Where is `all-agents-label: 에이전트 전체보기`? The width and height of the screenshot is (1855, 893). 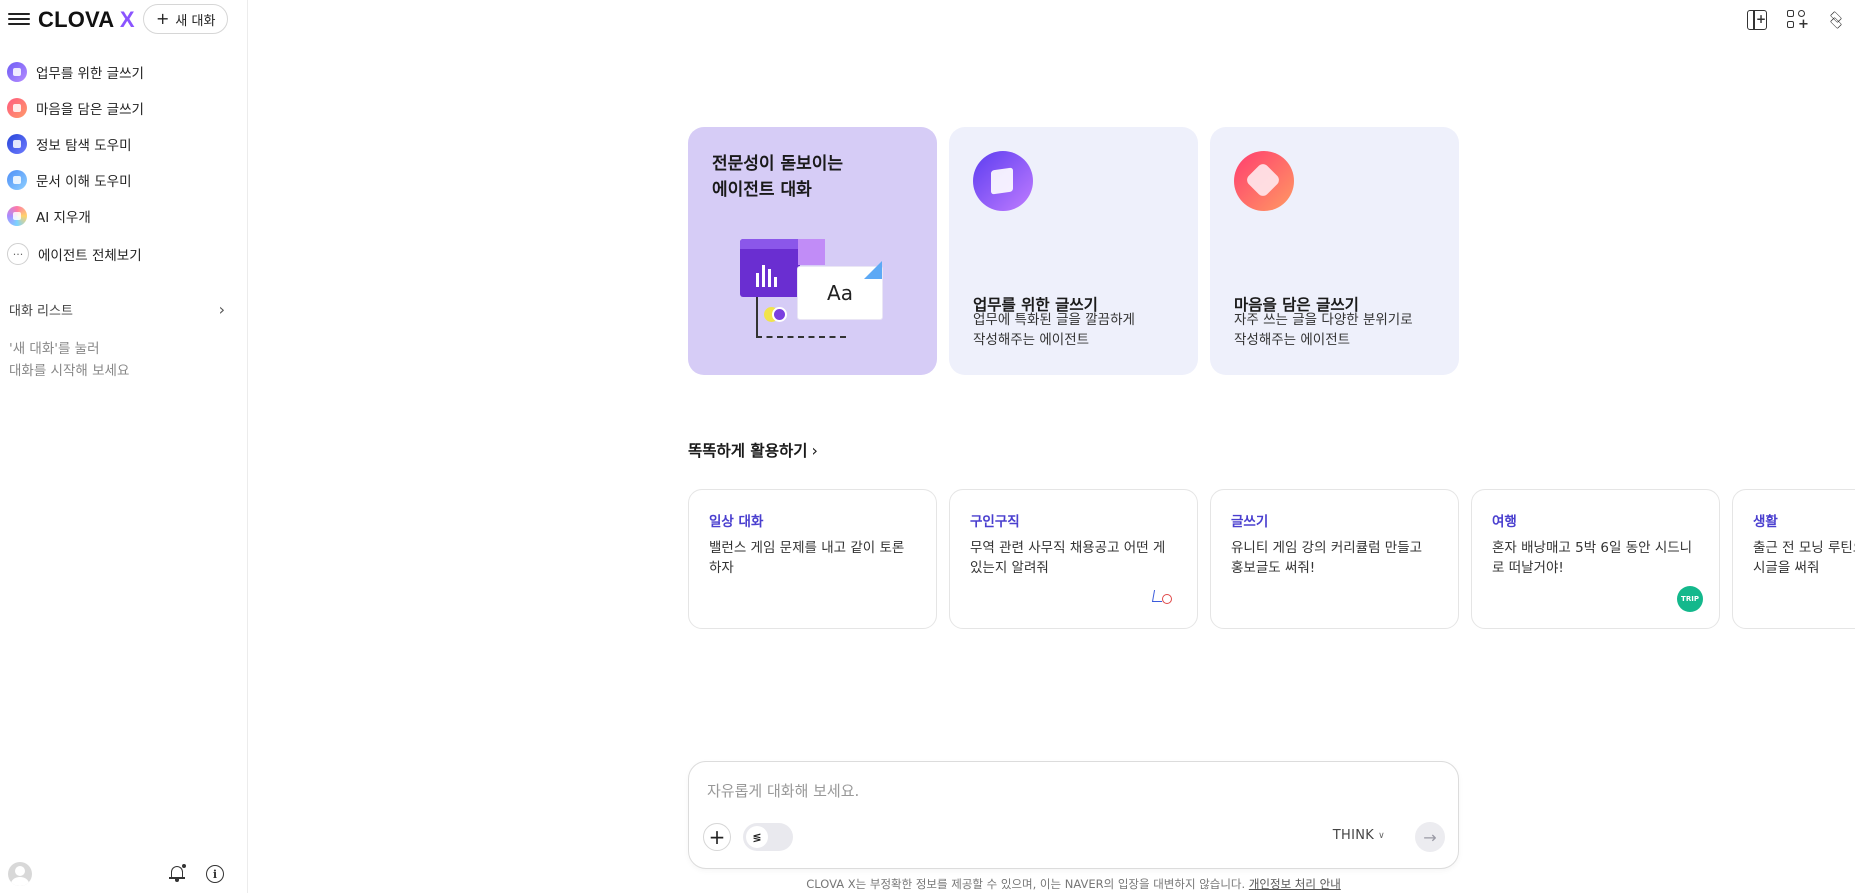
all-agents-label: 에이전트 전체보기 is located at coordinates (90, 256).